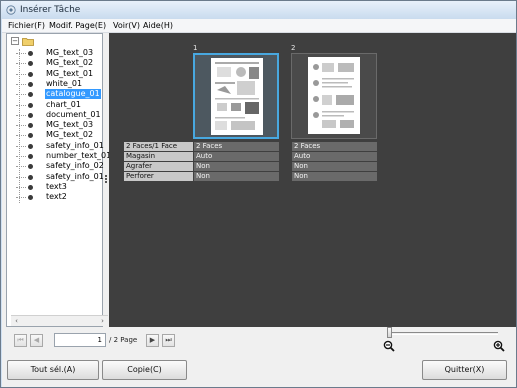 This screenshot has width=517, height=388. I want to click on folder-icon, so click(28, 42).